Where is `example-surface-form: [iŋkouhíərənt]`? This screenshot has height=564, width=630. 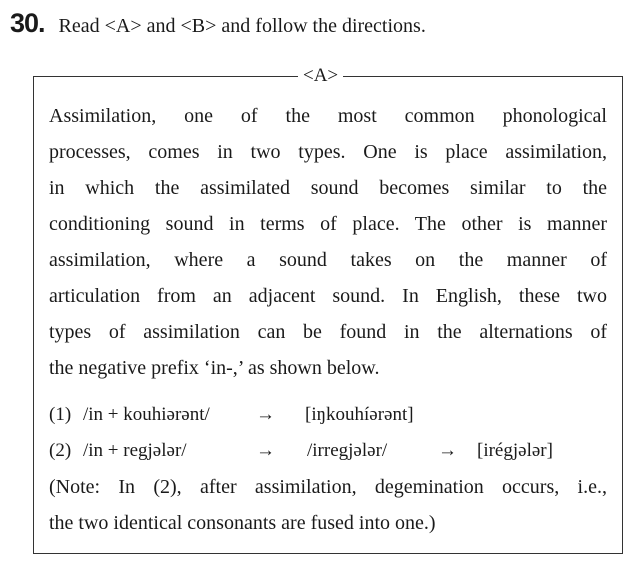 example-surface-form: [iŋkouhíərənt] is located at coordinates (359, 414).